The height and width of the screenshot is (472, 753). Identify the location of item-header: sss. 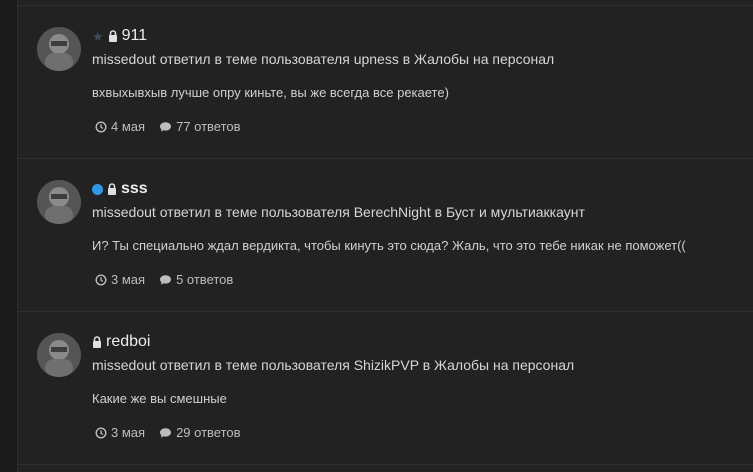
(120, 189).